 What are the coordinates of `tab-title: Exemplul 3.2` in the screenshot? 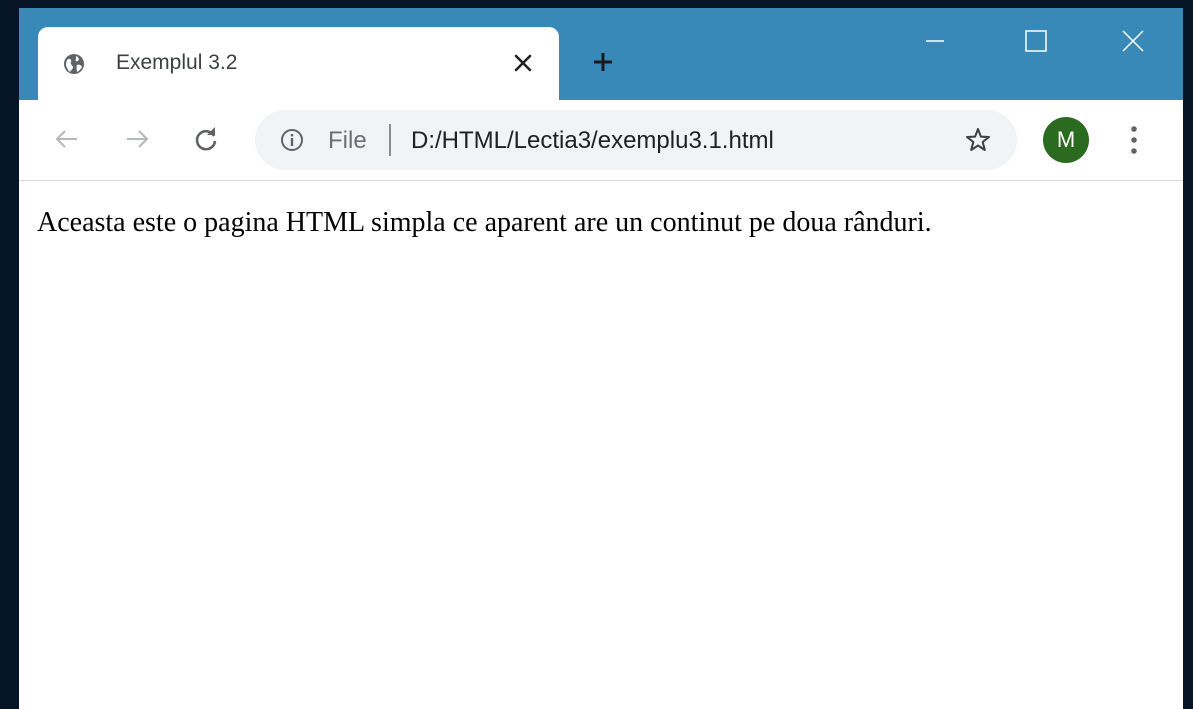 It's located at (177, 62).